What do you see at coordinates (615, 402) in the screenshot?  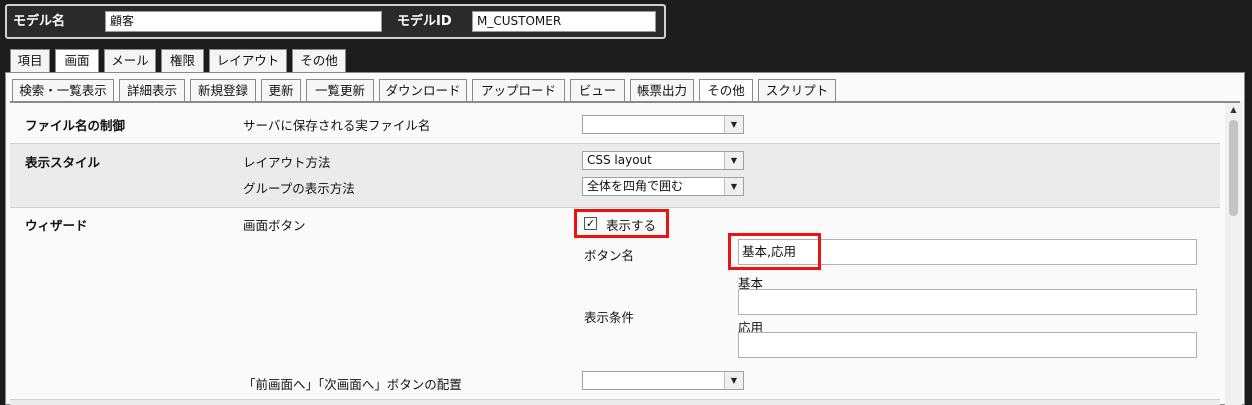 I see `next-section` at bounding box center [615, 402].